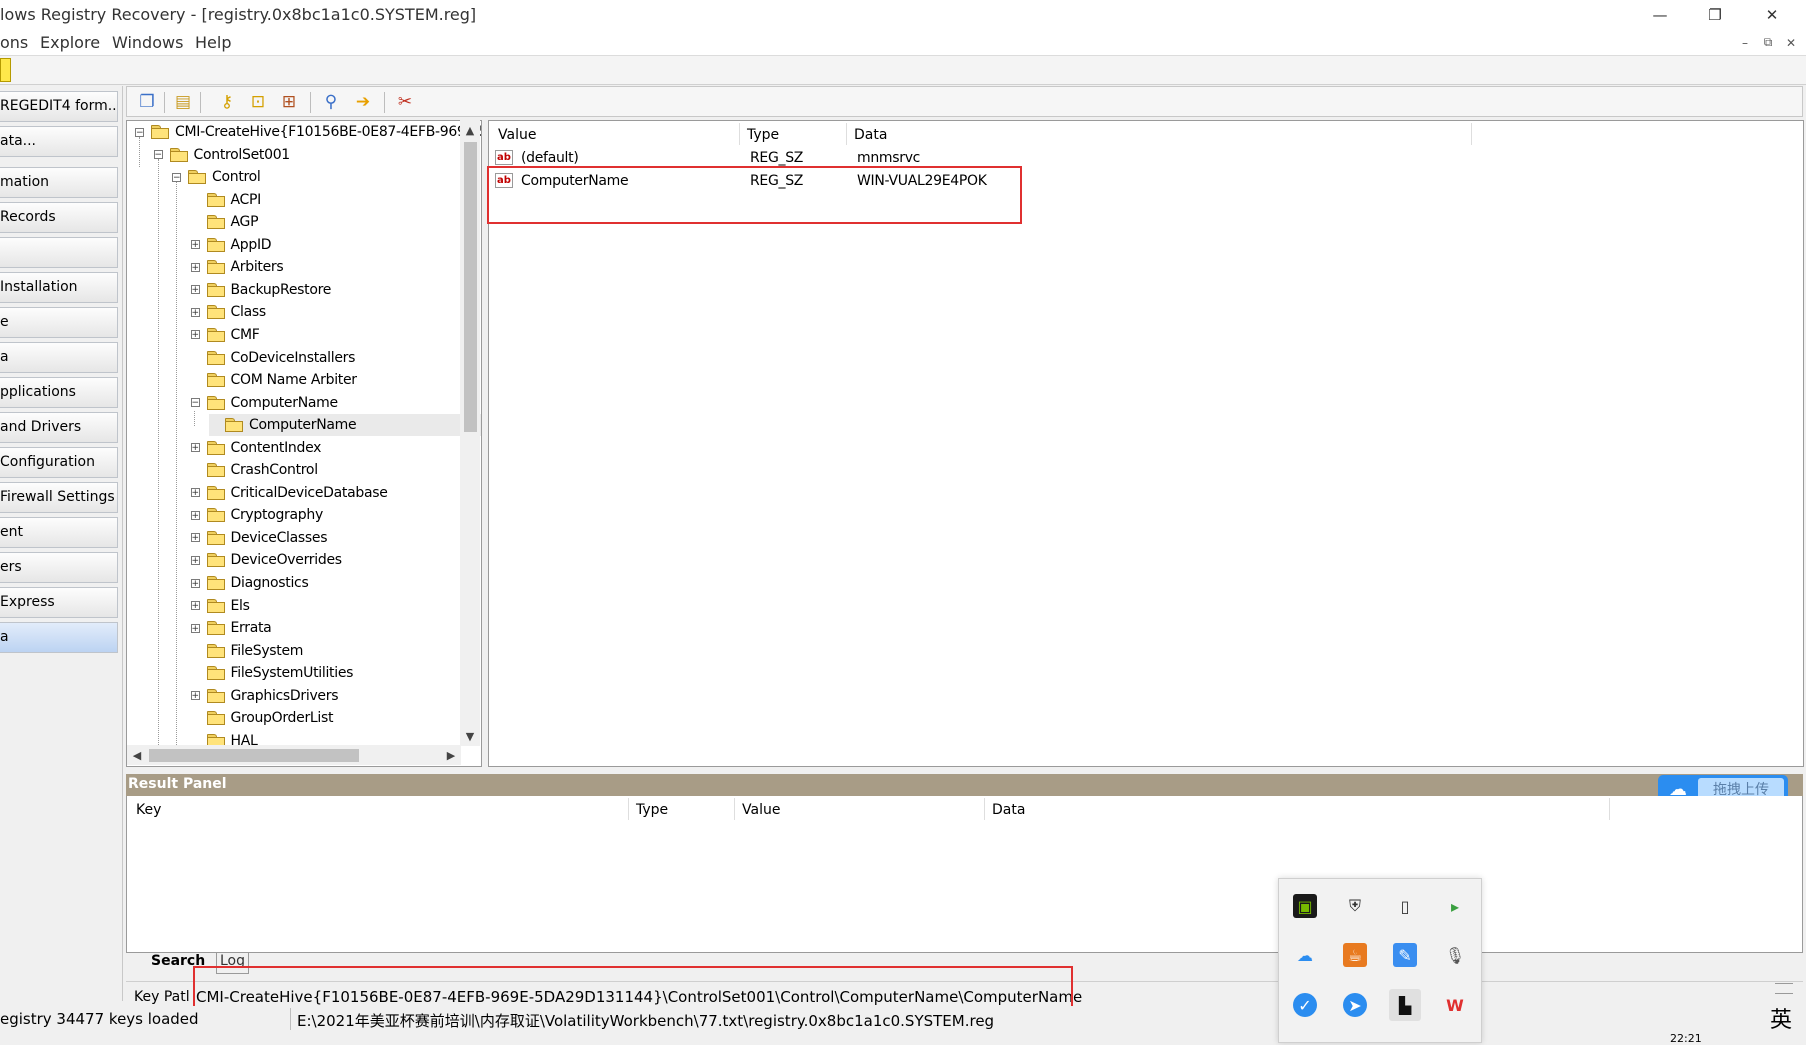 This screenshot has height=1045, width=1806. What do you see at coordinates (336, 335) in the screenshot?
I see `tree-node: + CMF` at bounding box center [336, 335].